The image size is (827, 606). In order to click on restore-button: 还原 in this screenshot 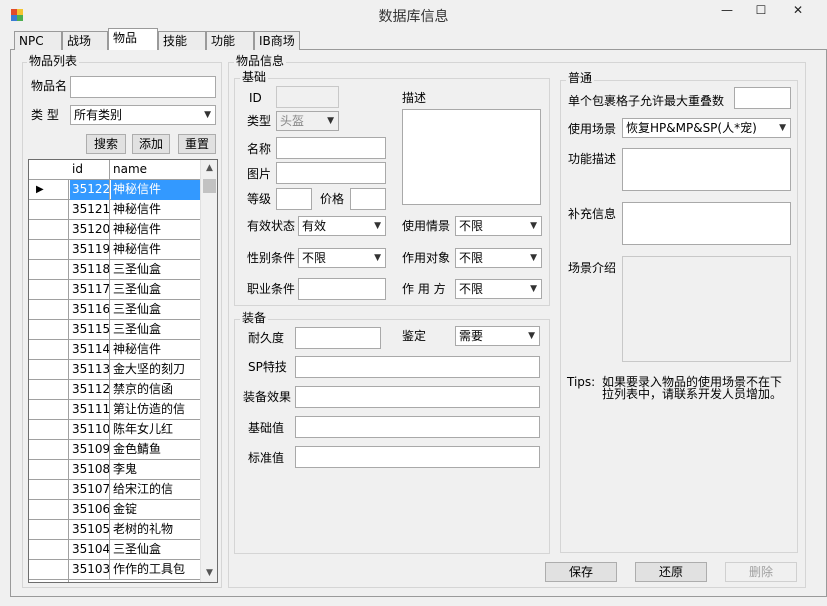, I will do `click(671, 572)`.